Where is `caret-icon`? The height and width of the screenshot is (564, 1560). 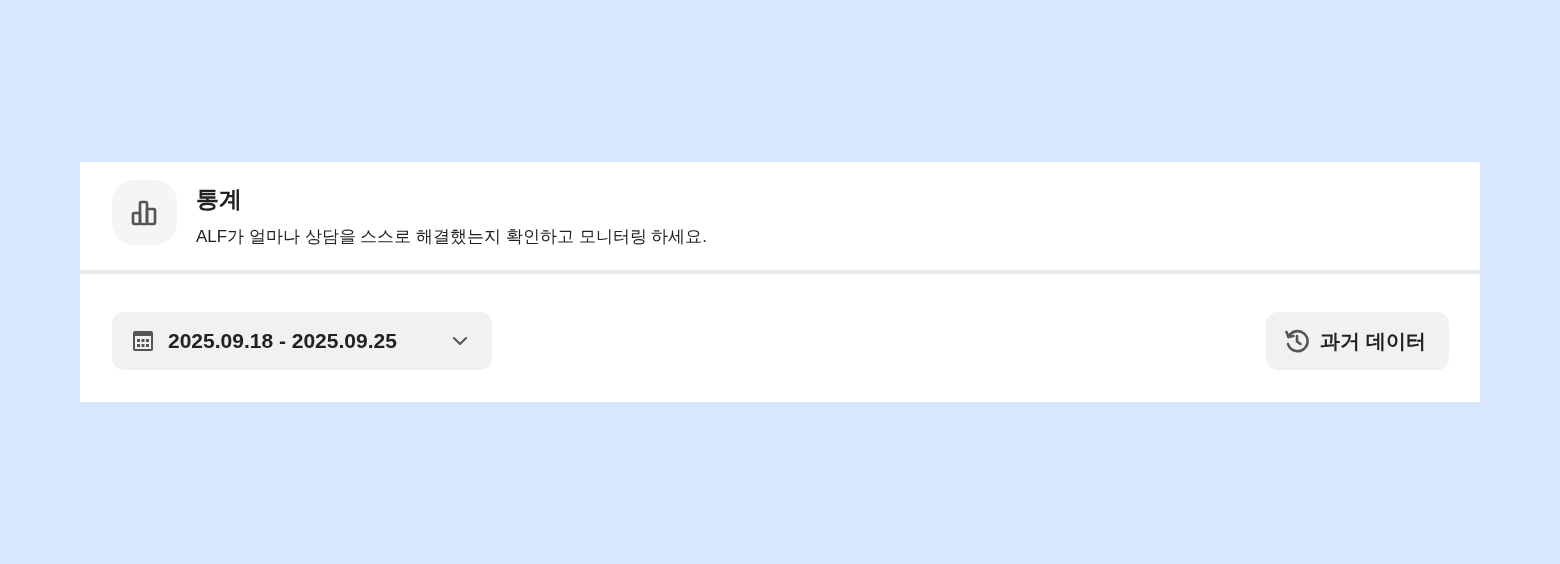 caret-icon is located at coordinates (460, 341).